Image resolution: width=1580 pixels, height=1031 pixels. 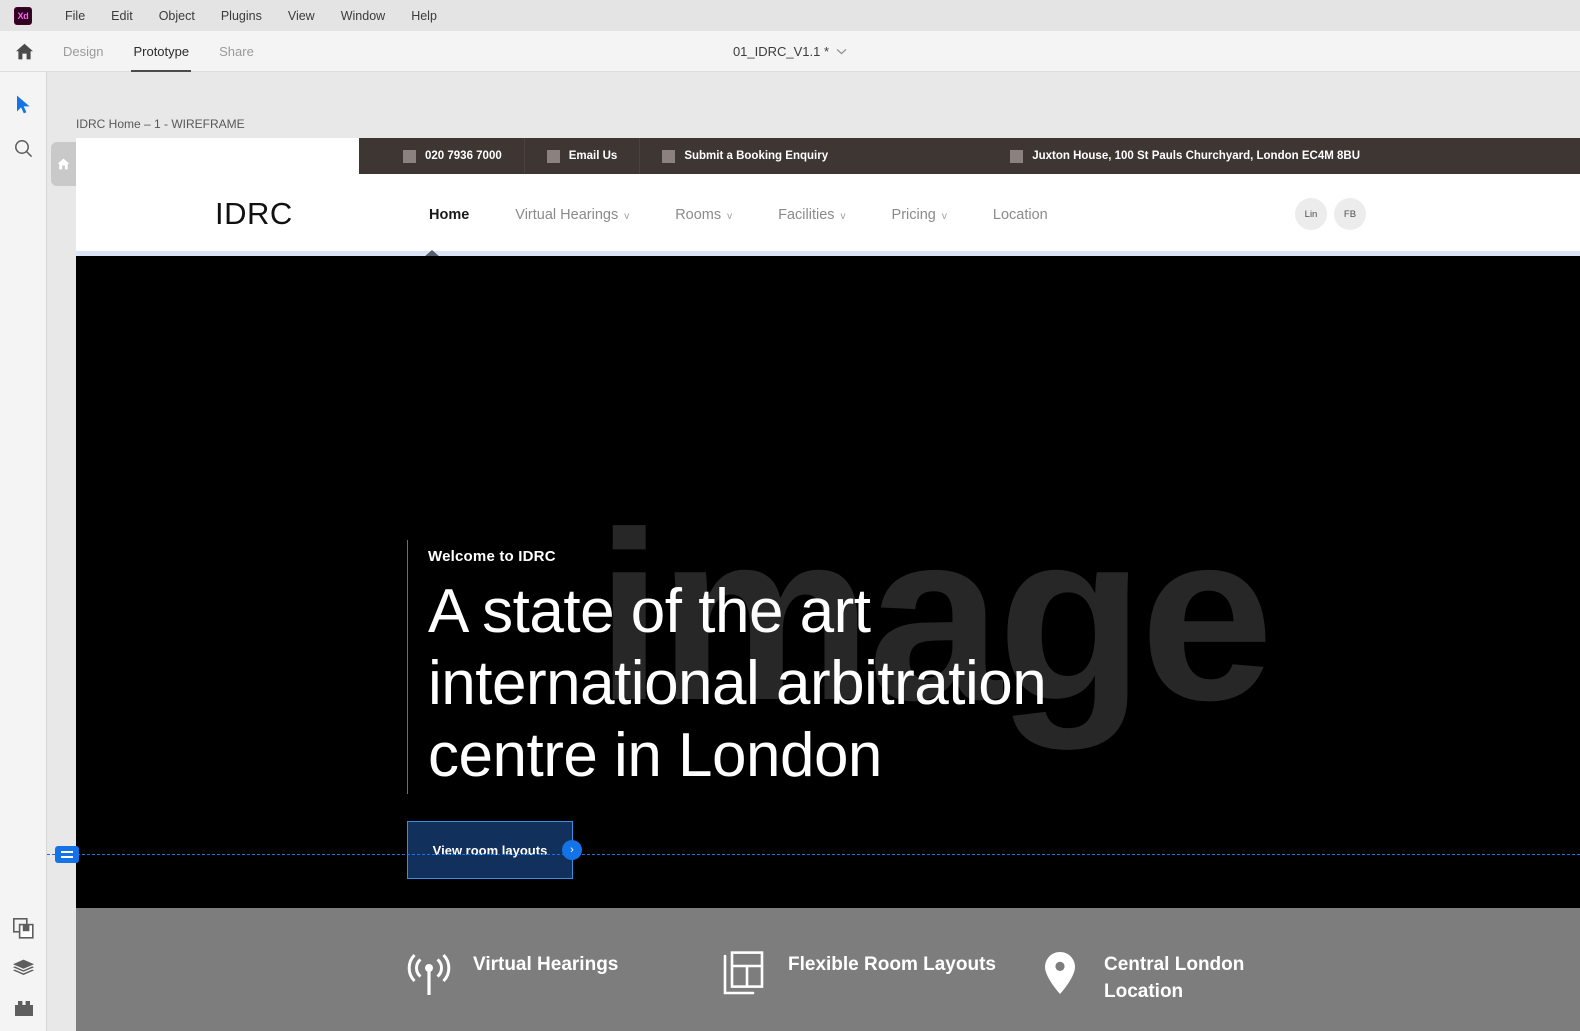 What do you see at coordinates (546, 964) in the screenshot?
I see `feature-virtual-hearings-label: Virtual Hearings` at bounding box center [546, 964].